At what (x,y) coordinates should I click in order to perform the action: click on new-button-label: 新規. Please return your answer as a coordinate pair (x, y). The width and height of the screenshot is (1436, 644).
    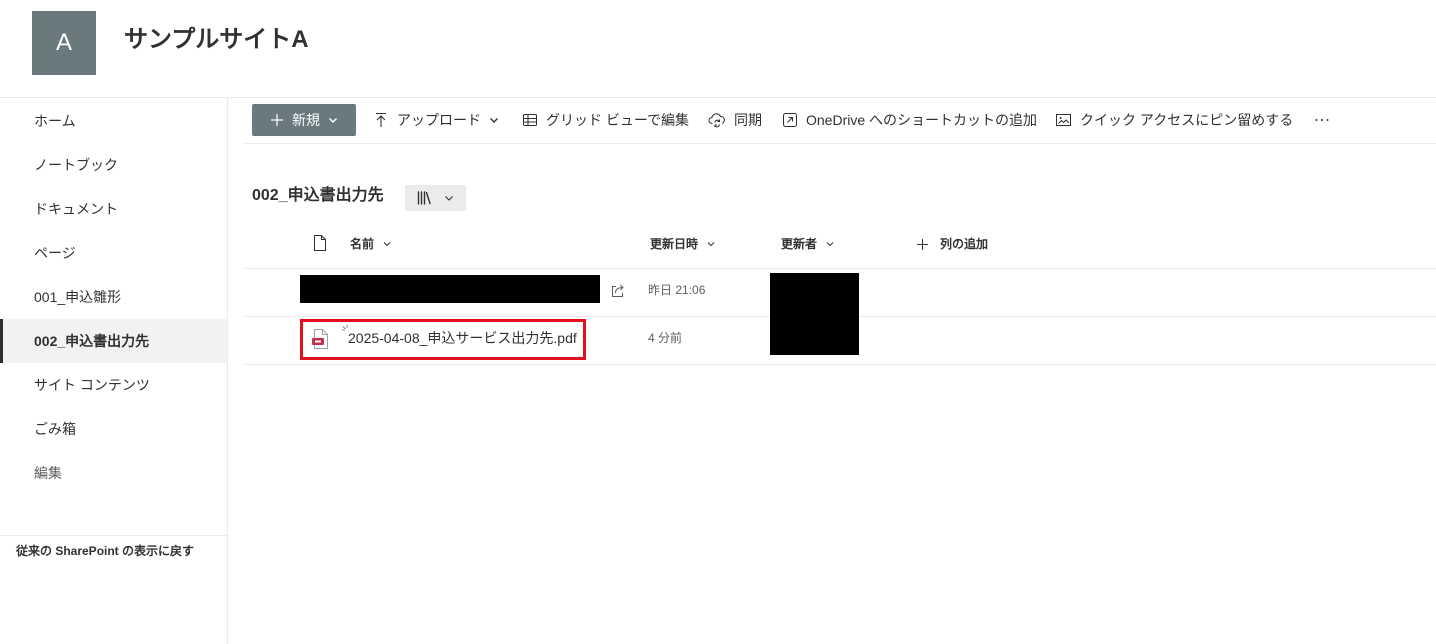
    Looking at the image, I should click on (306, 120).